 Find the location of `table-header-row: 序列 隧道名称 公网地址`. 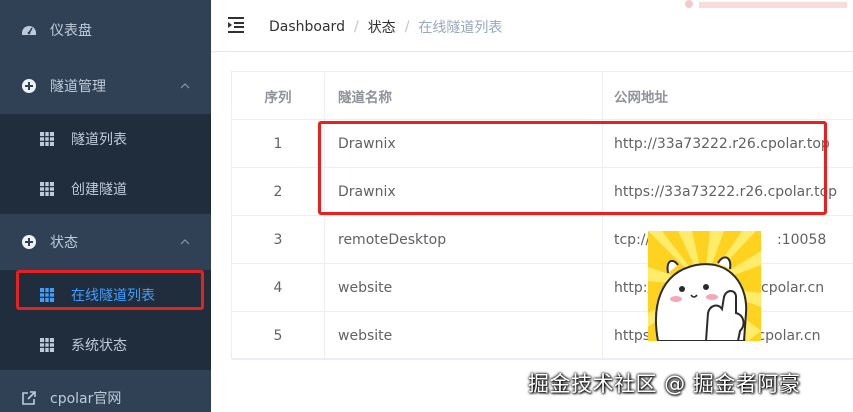

table-header-row: 序列 隧道名称 公网地址 is located at coordinates (542, 96).